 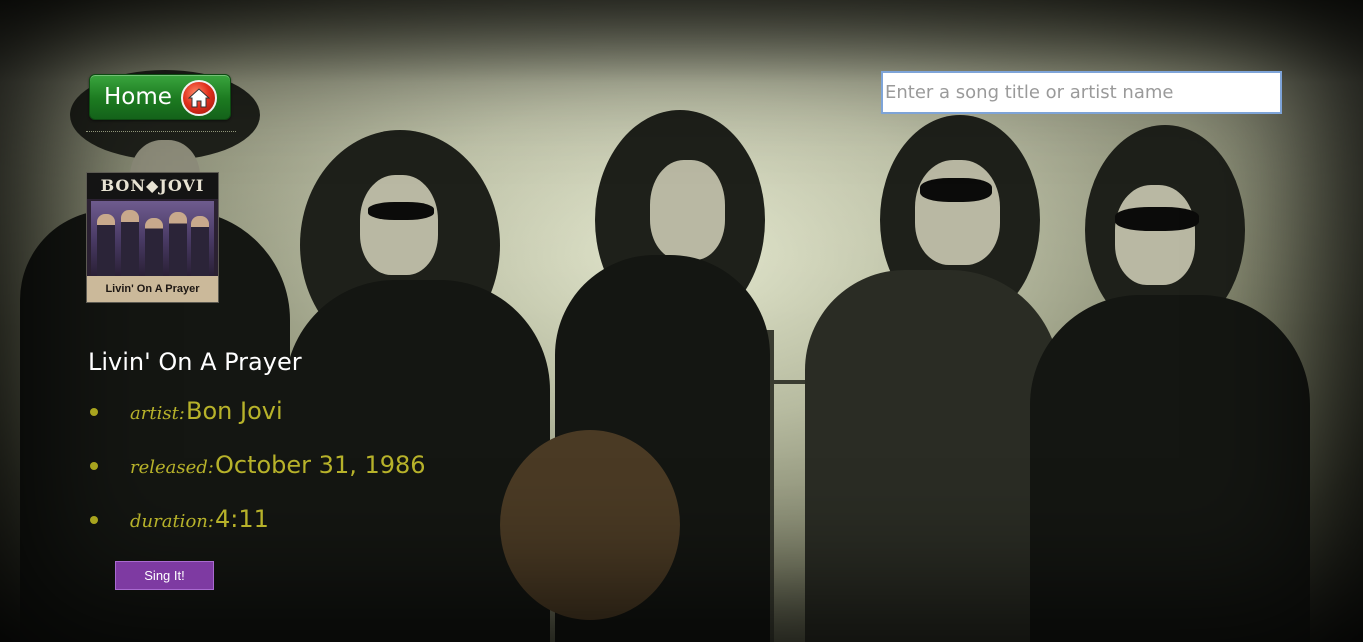 I want to click on detail-label: released:, so click(x=172, y=467).